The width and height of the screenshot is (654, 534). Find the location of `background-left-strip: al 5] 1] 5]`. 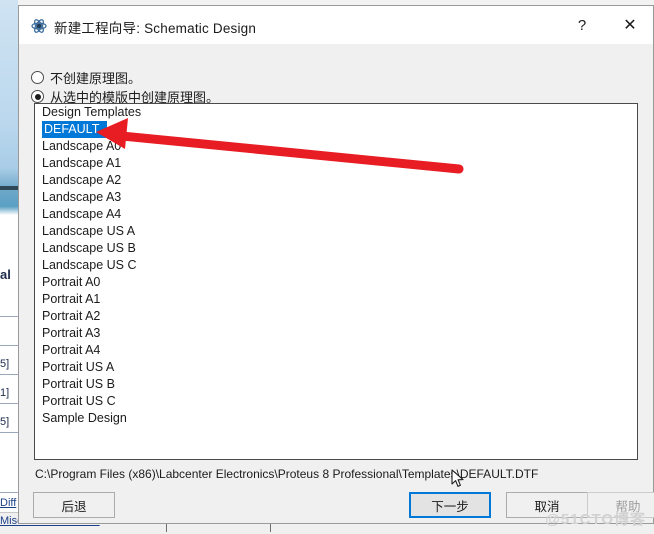

background-left-strip: al 5] 1] 5] is located at coordinates (9, 266).